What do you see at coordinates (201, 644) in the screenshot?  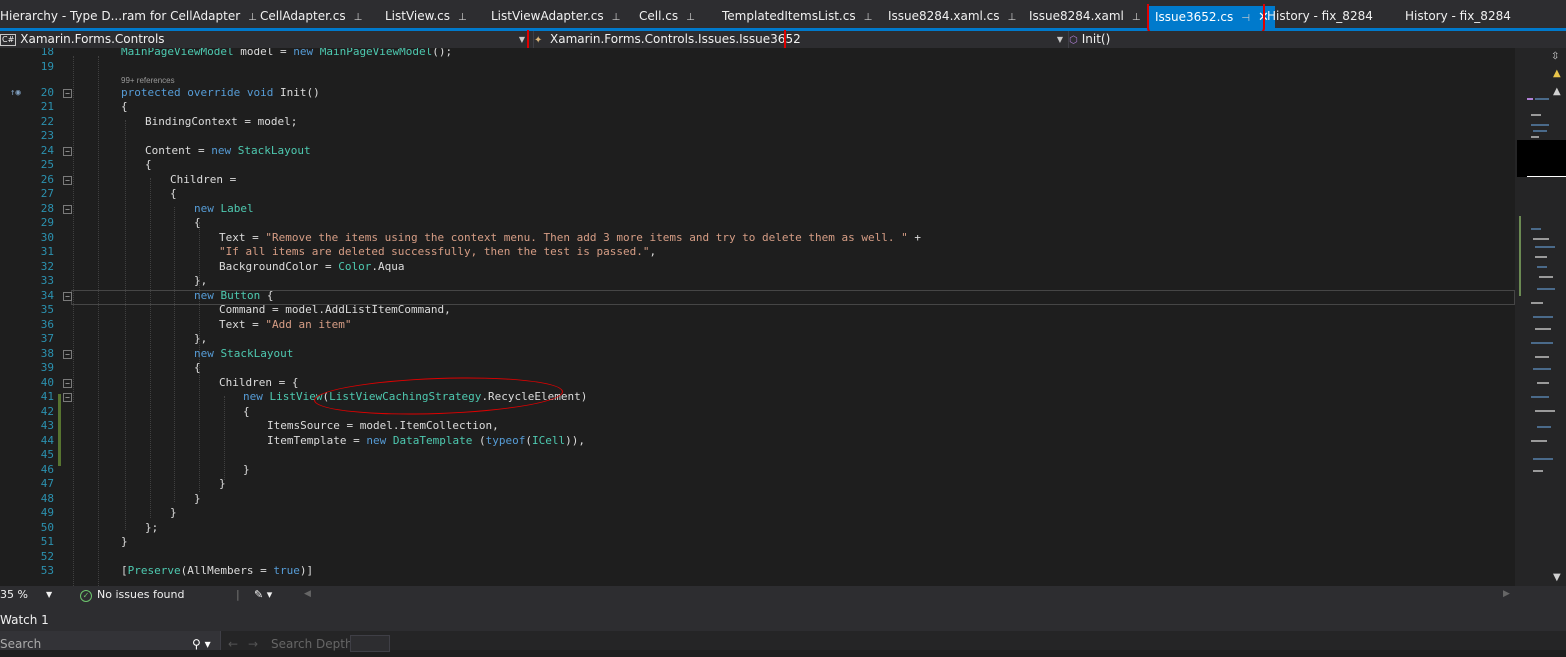 I see `search-icon: ⚲ ▾` at bounding box center [201, 644].